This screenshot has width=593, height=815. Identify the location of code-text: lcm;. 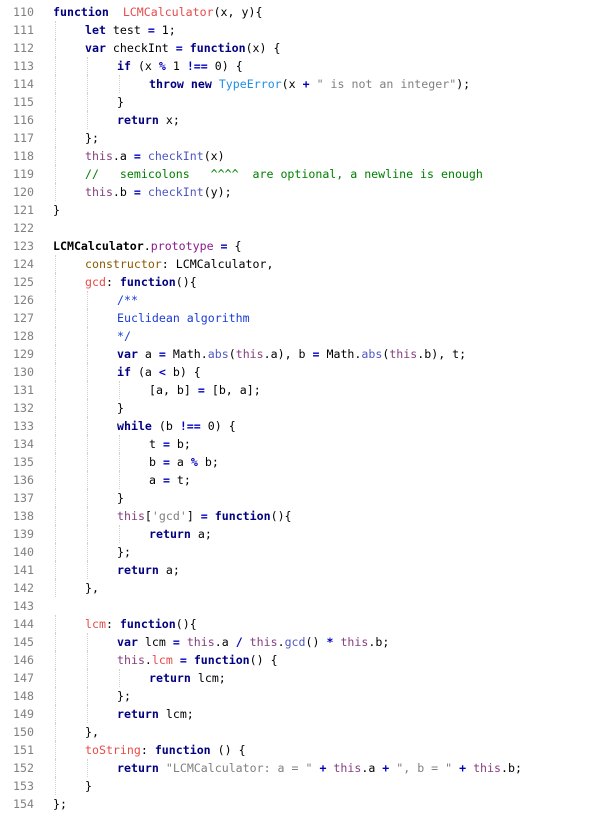
(176, 714).